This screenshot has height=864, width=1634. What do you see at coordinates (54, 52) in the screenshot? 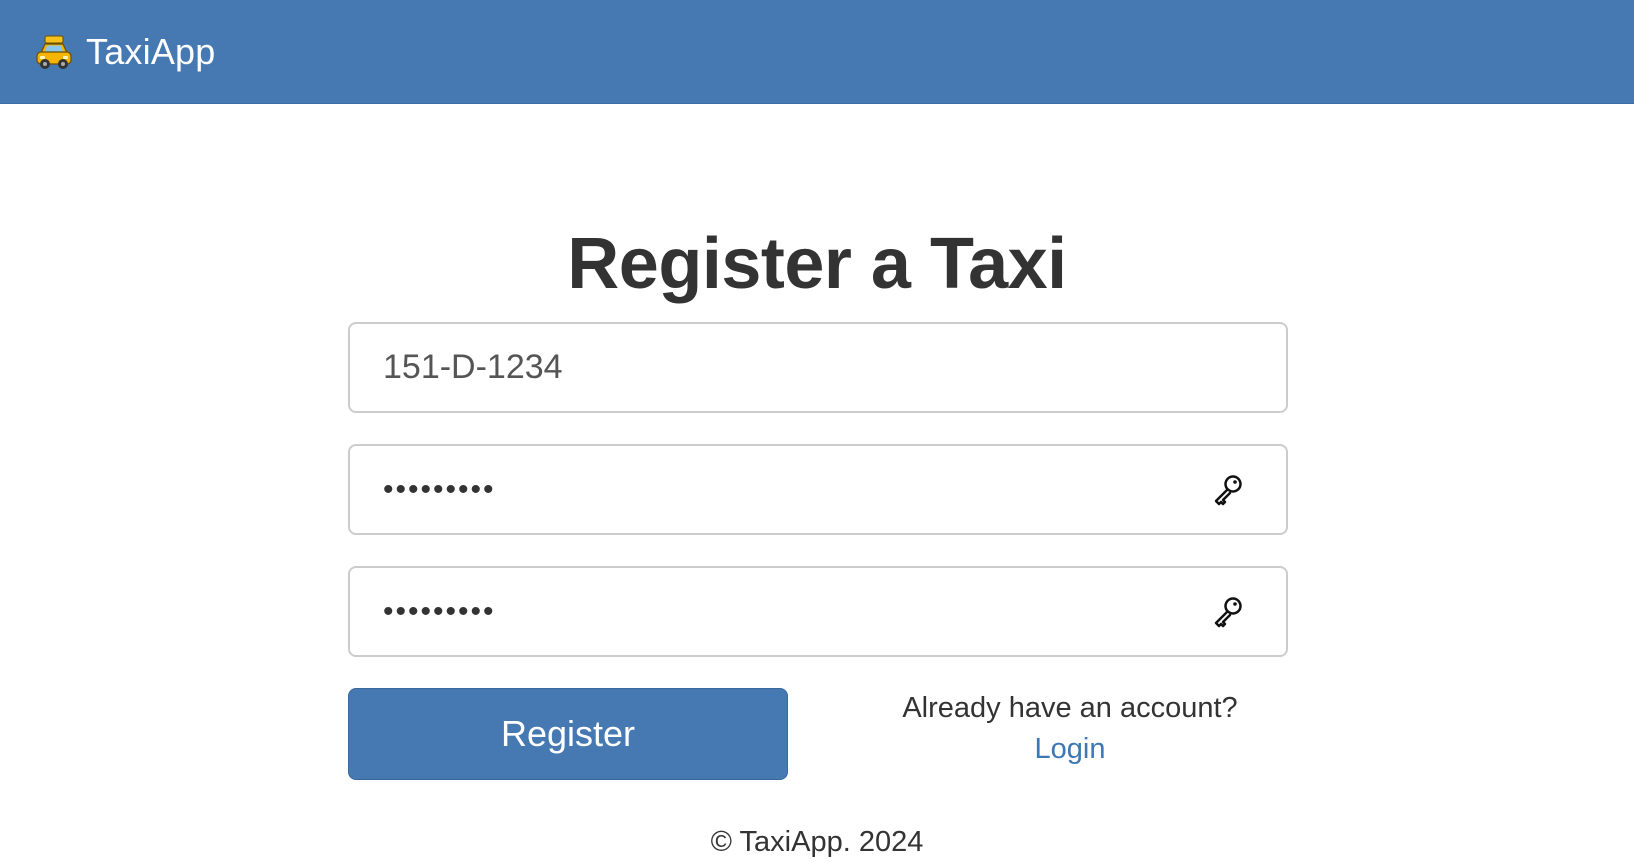
I see `taxi-icon` at bounding box center [54, 52].